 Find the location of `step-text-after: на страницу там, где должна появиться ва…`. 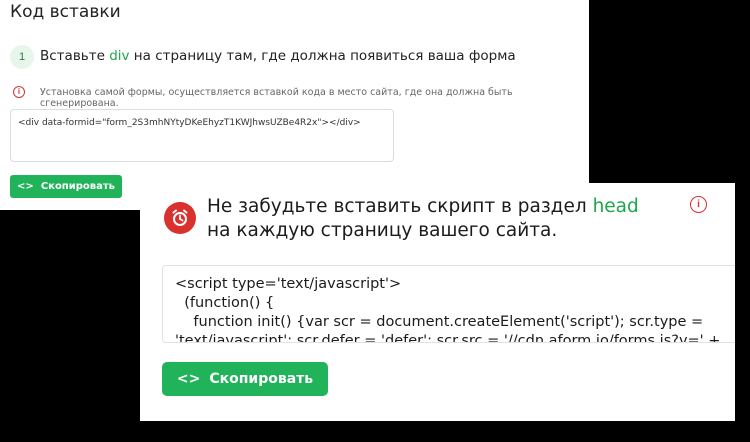

step-text-after: на страницу там, где должна появиться ва… is located at coordinates (322, 56).